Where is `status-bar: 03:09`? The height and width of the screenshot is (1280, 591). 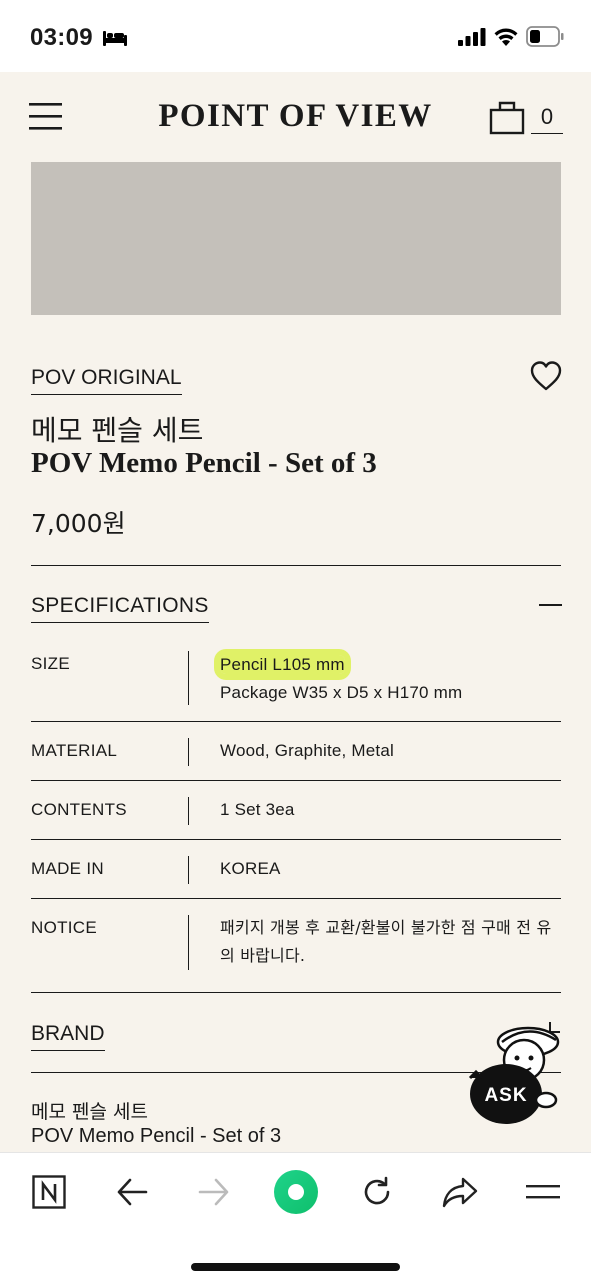 status-bar: 03:09 is located at coordinates (295, 36).